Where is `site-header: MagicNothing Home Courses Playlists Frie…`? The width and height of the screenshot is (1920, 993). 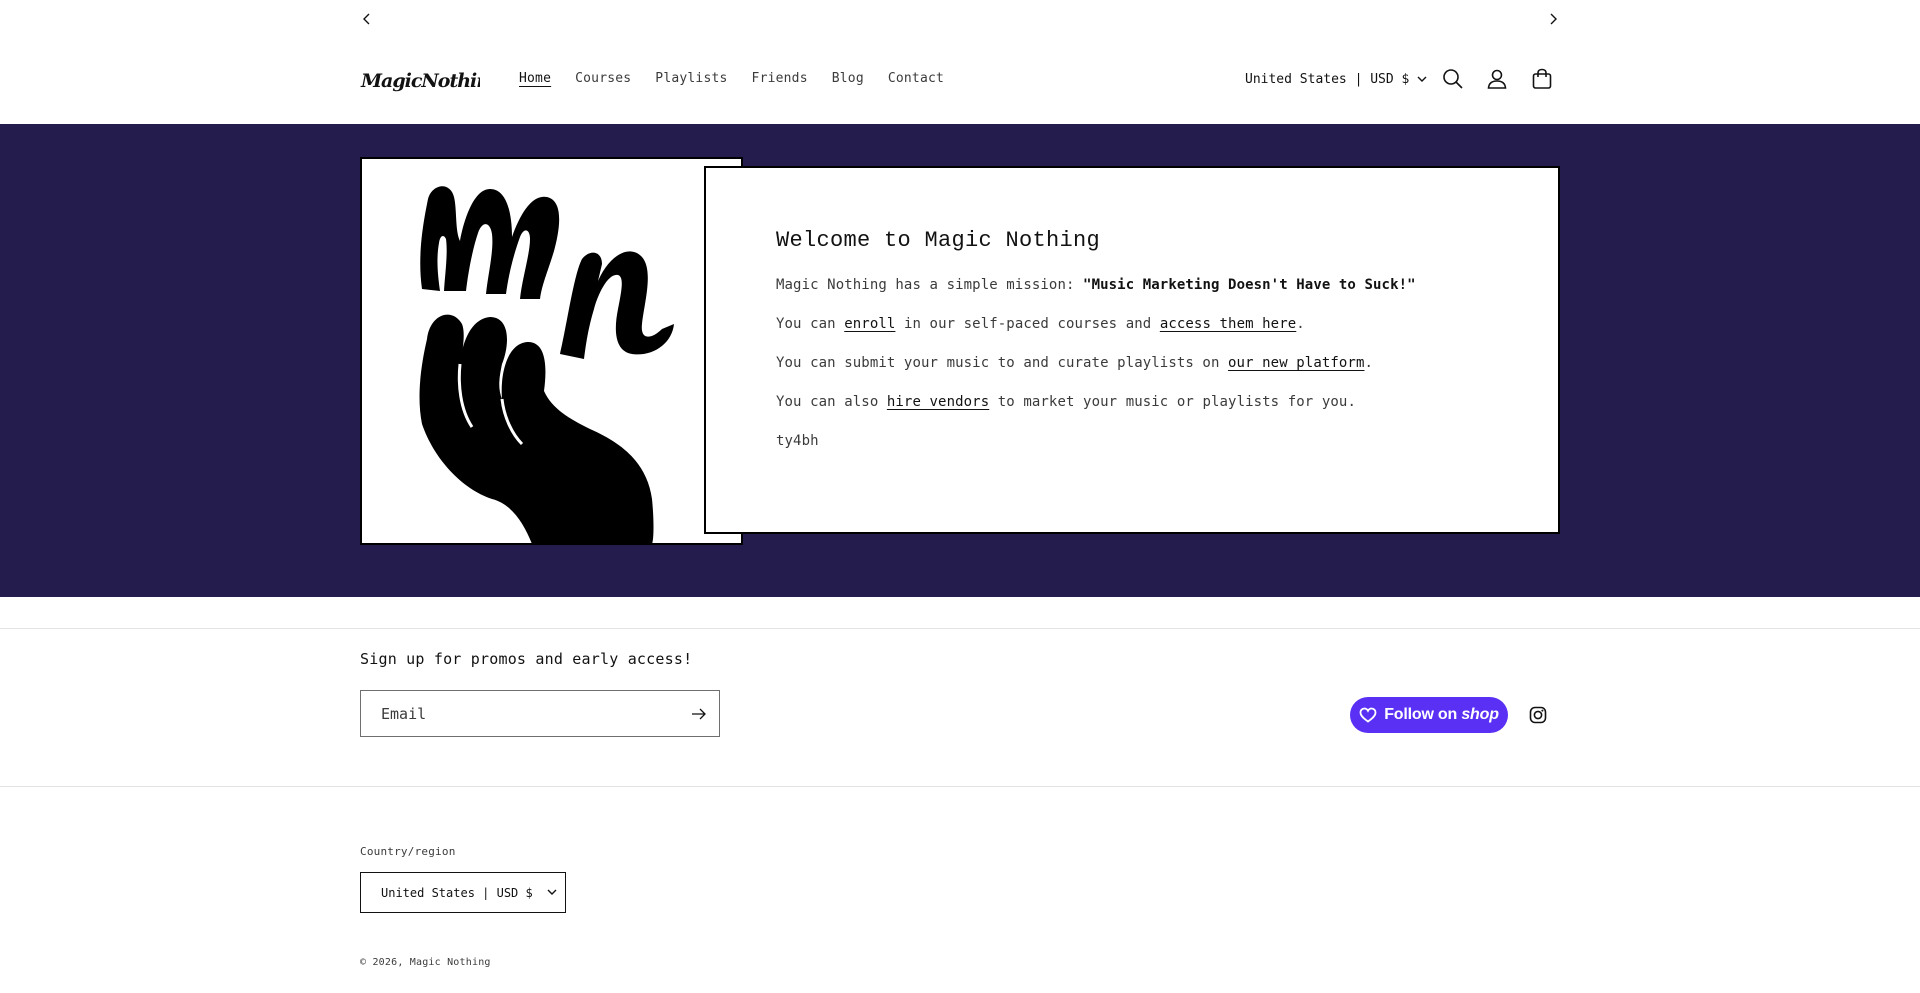
site-header: MagicNothing Home Courses Playlists Frie… is located at coordinates (960, 81).